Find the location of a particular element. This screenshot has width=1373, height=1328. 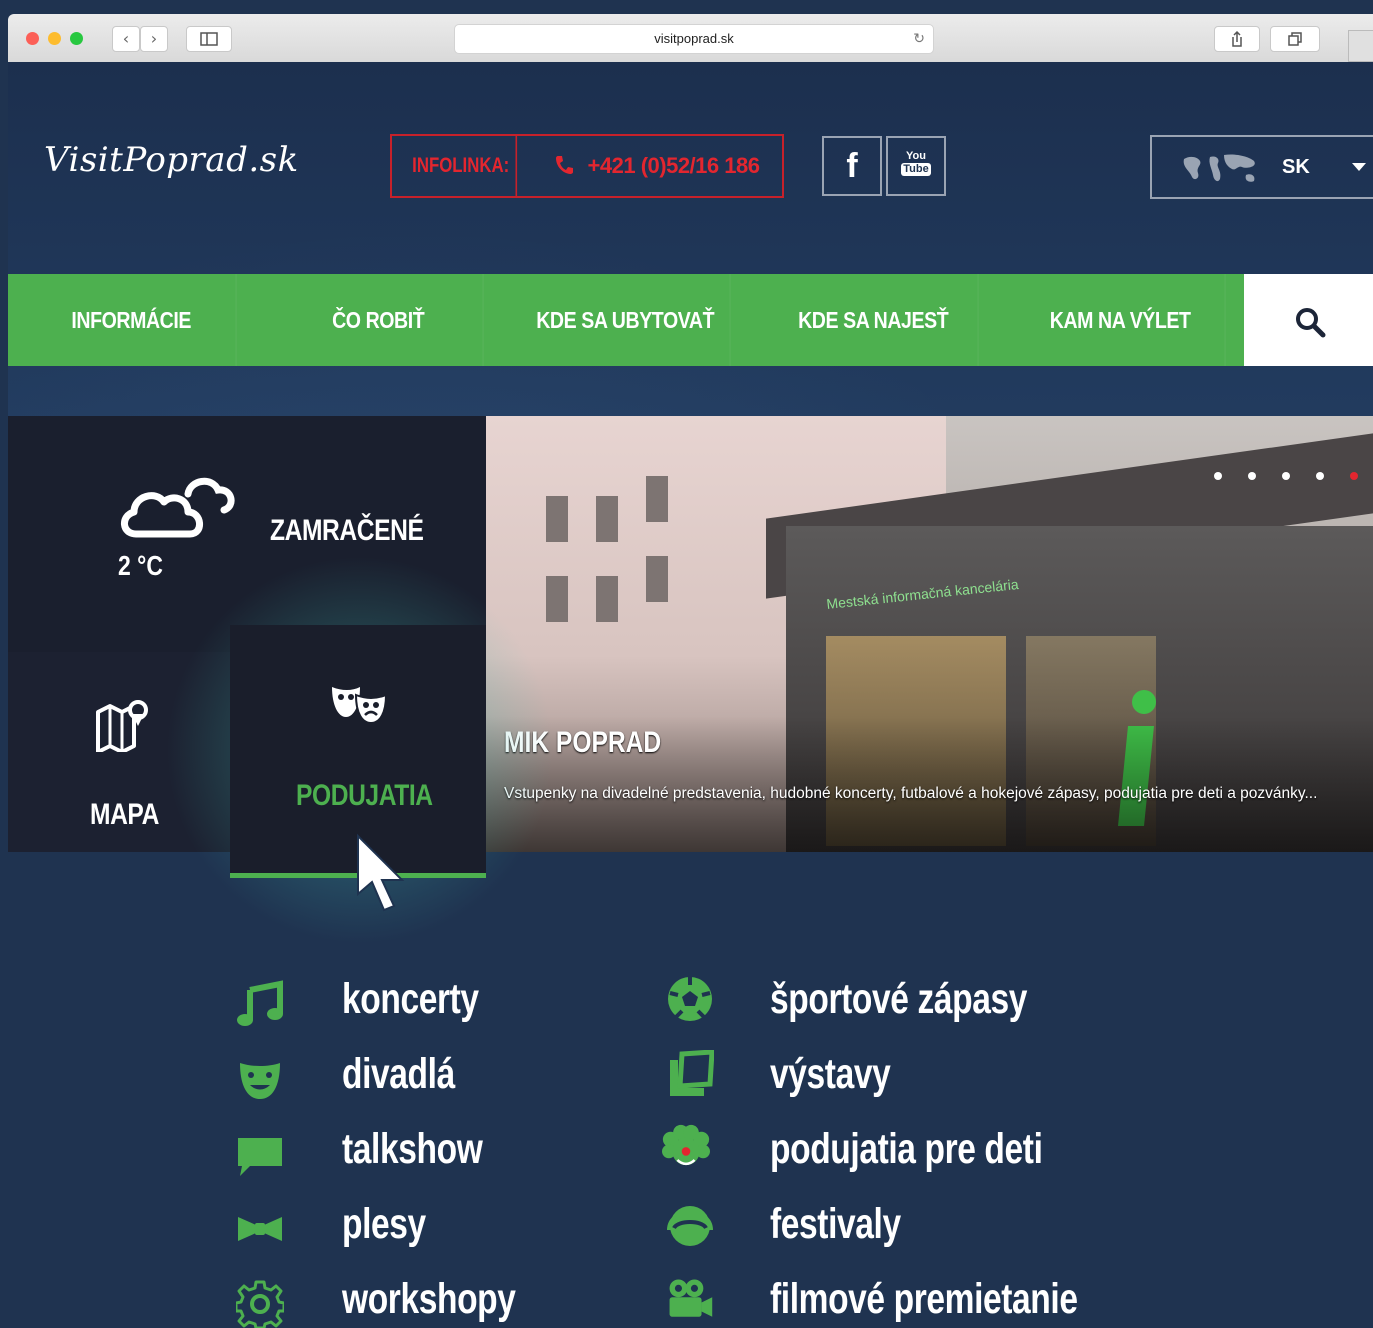

event-category-workshopy: workshopy is located at coordinates (429, 1299).